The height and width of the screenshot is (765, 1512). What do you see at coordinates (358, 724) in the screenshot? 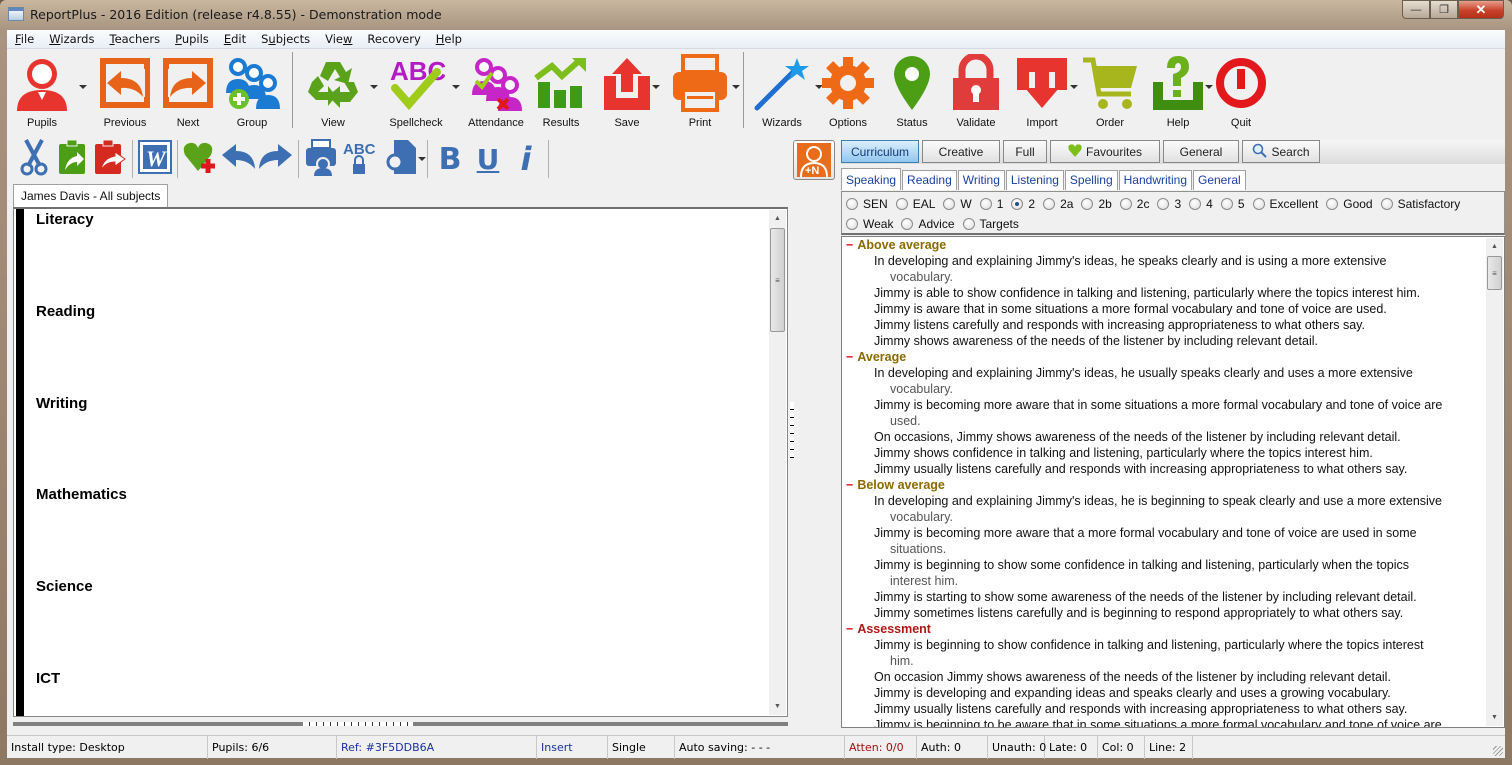
I see `splitter-grip` at bounding box center [358, 724].